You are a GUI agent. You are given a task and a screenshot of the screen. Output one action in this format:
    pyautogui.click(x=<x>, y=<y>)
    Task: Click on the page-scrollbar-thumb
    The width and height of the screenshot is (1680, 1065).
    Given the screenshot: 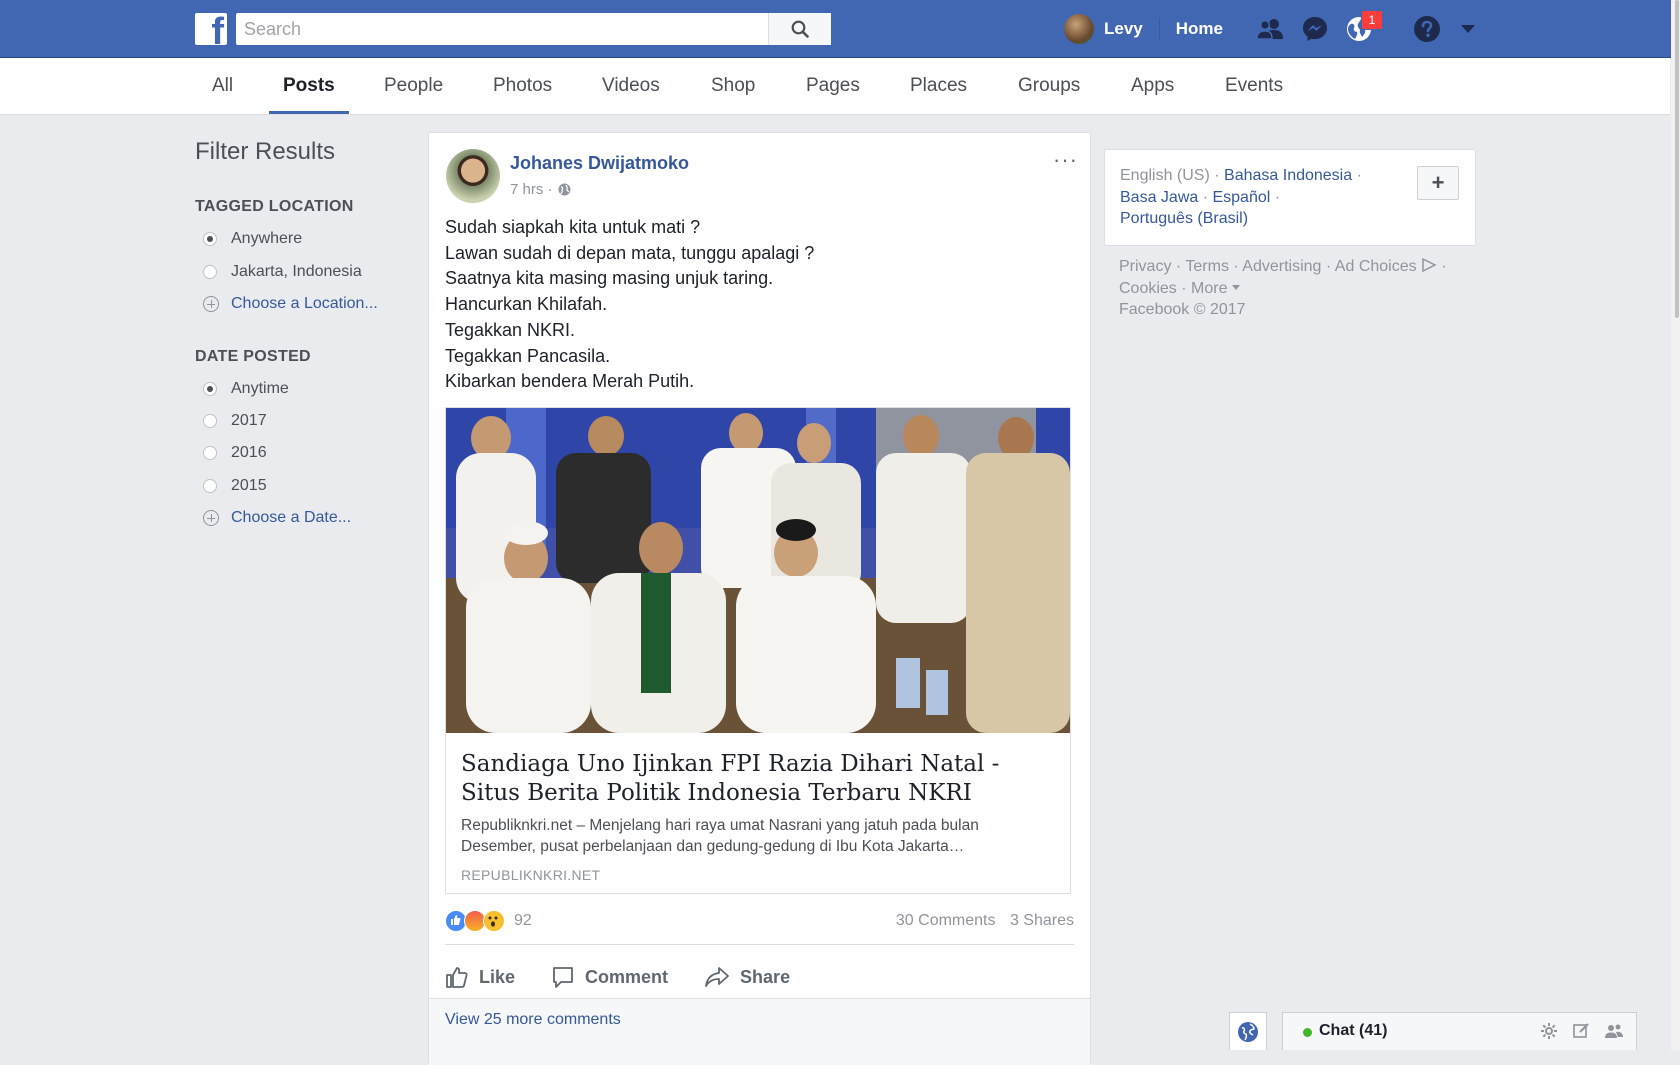 What is the action you would take?
    pyautogui.click(x=1677, y=159)
    